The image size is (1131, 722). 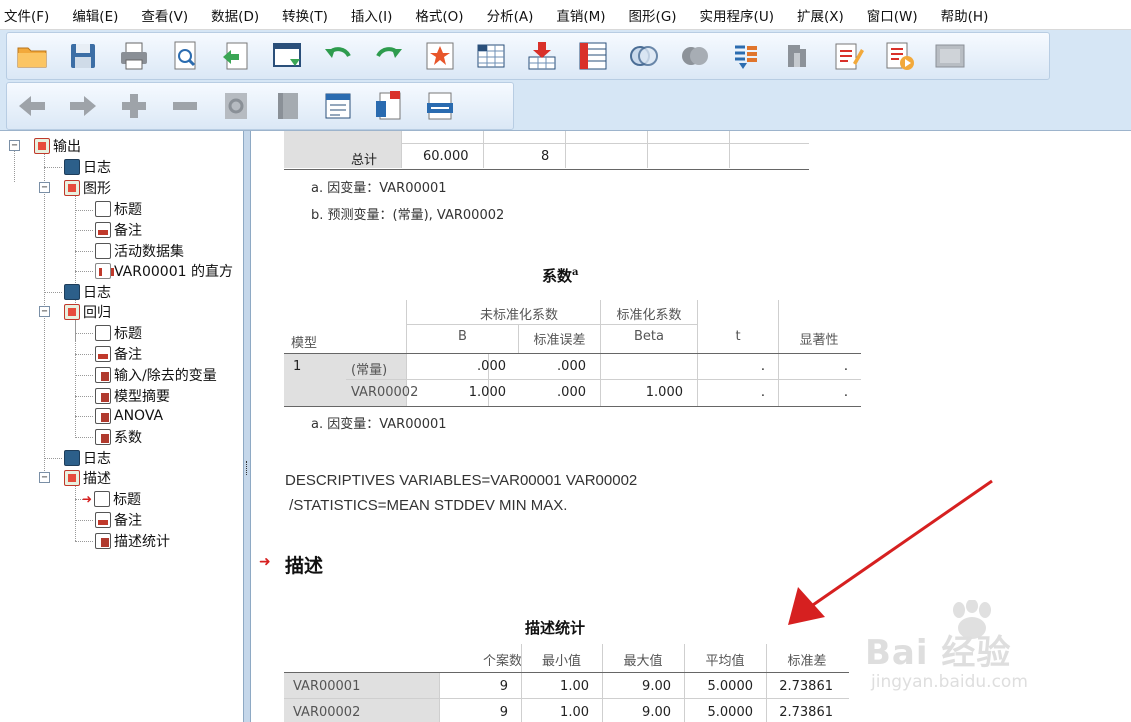 What do you see at coordinates (580, 15) in the screenshot?
I see `menu-direct-marketing: 直销(M)` at bounding box center [580, 15].